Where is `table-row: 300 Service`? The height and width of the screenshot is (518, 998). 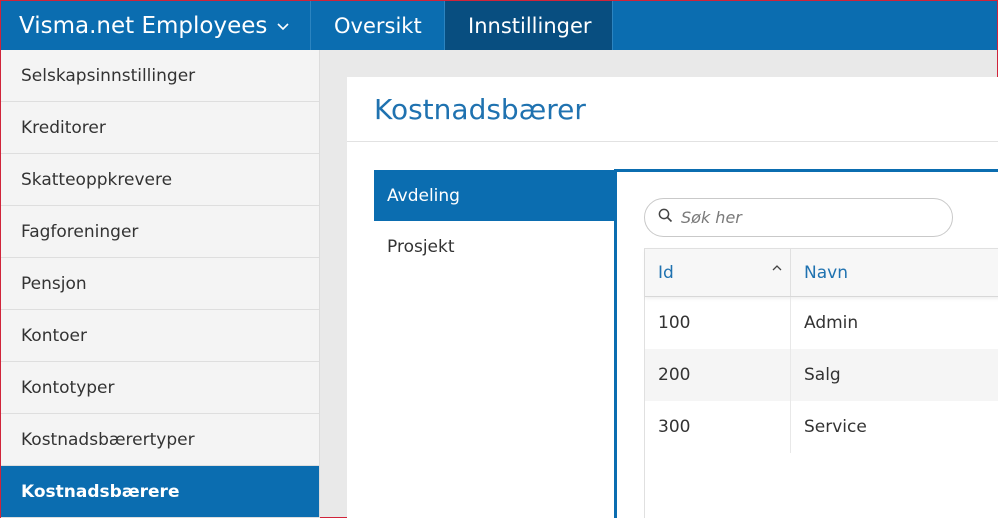 table-row: 300 Service is located at coordinates (821, 427).